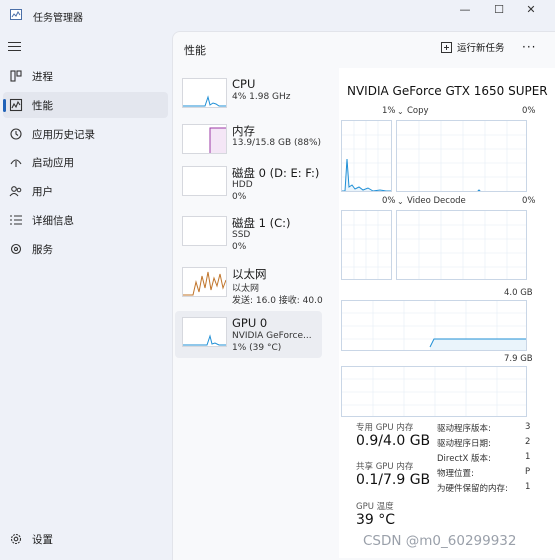 The width and height of the screenshot is (555, 560). Describe the element at coordinates (518, 359) in the screenshot. I see `shared-memory-max: 7.9 GB` at that location.